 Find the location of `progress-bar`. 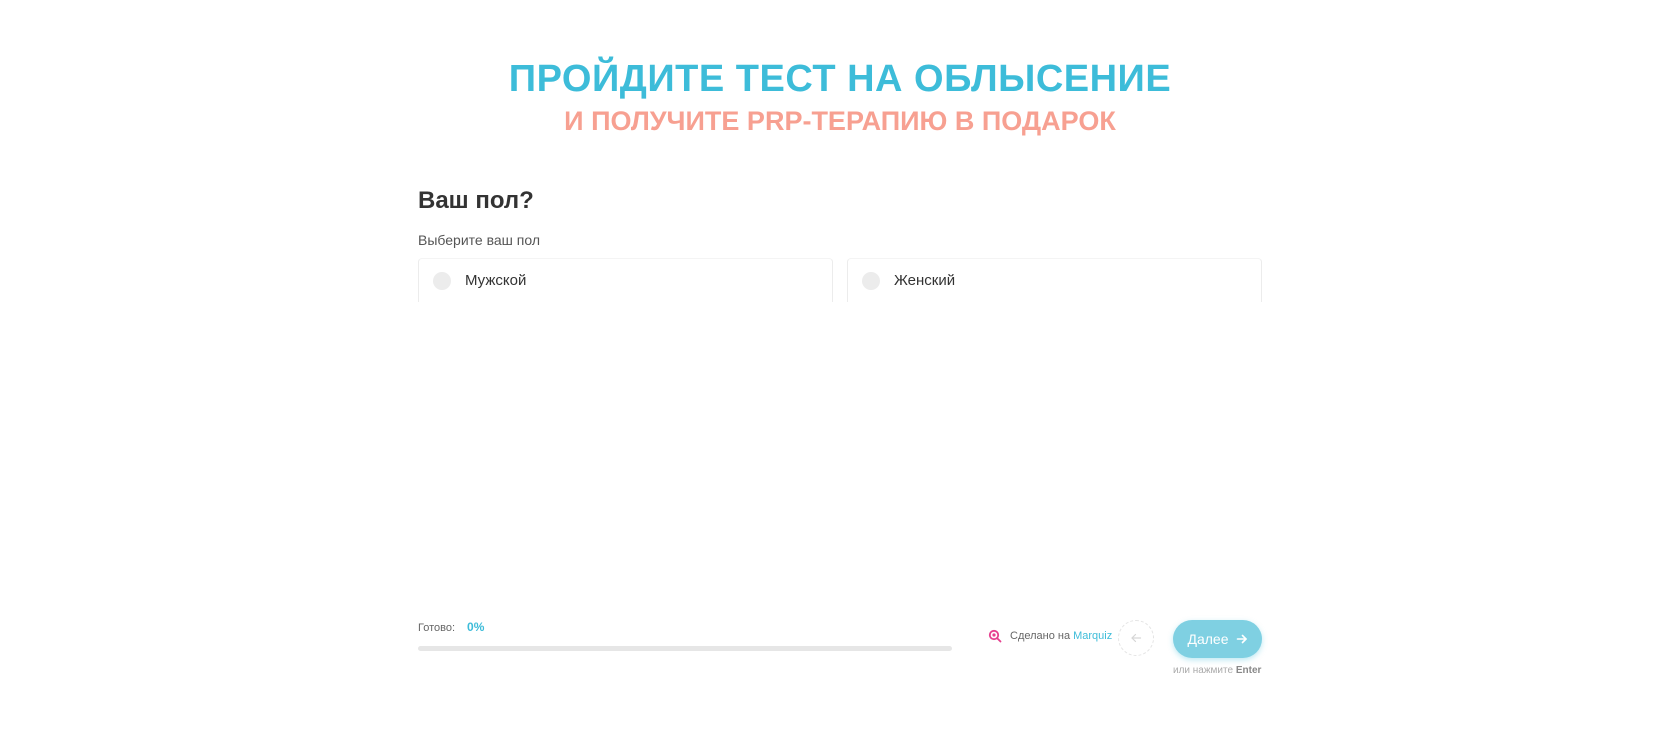

progress-bar is located at coordinates (685, 648).